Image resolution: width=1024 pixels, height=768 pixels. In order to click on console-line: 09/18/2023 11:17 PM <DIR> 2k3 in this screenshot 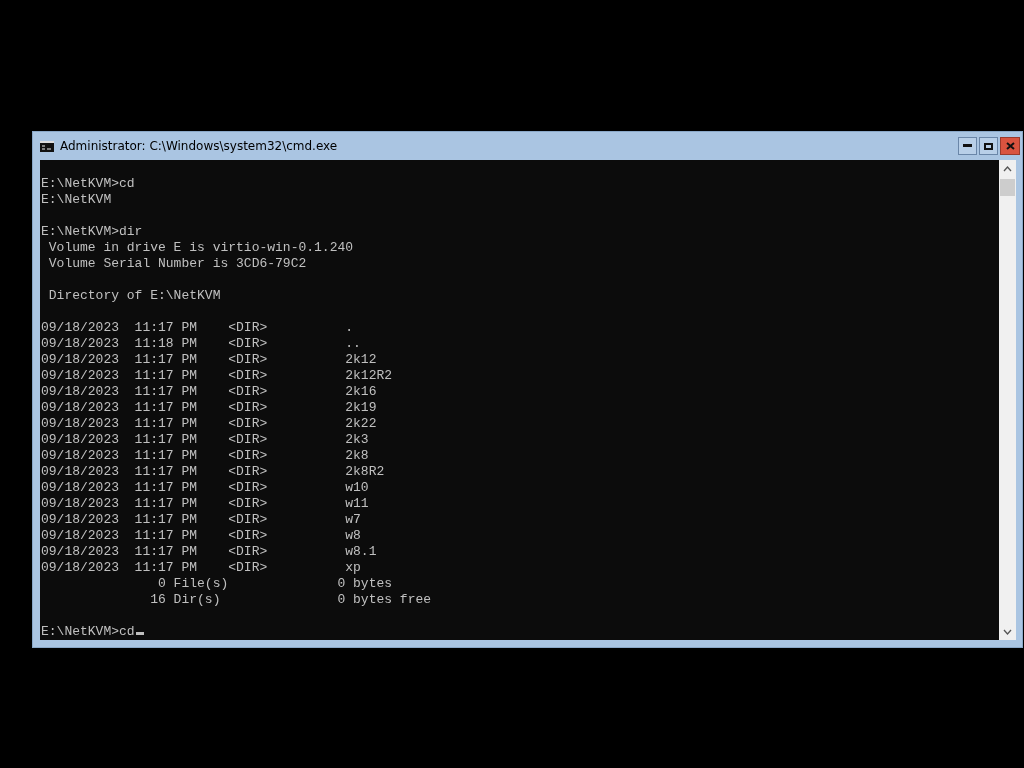, I will do `click(205, 440)`.